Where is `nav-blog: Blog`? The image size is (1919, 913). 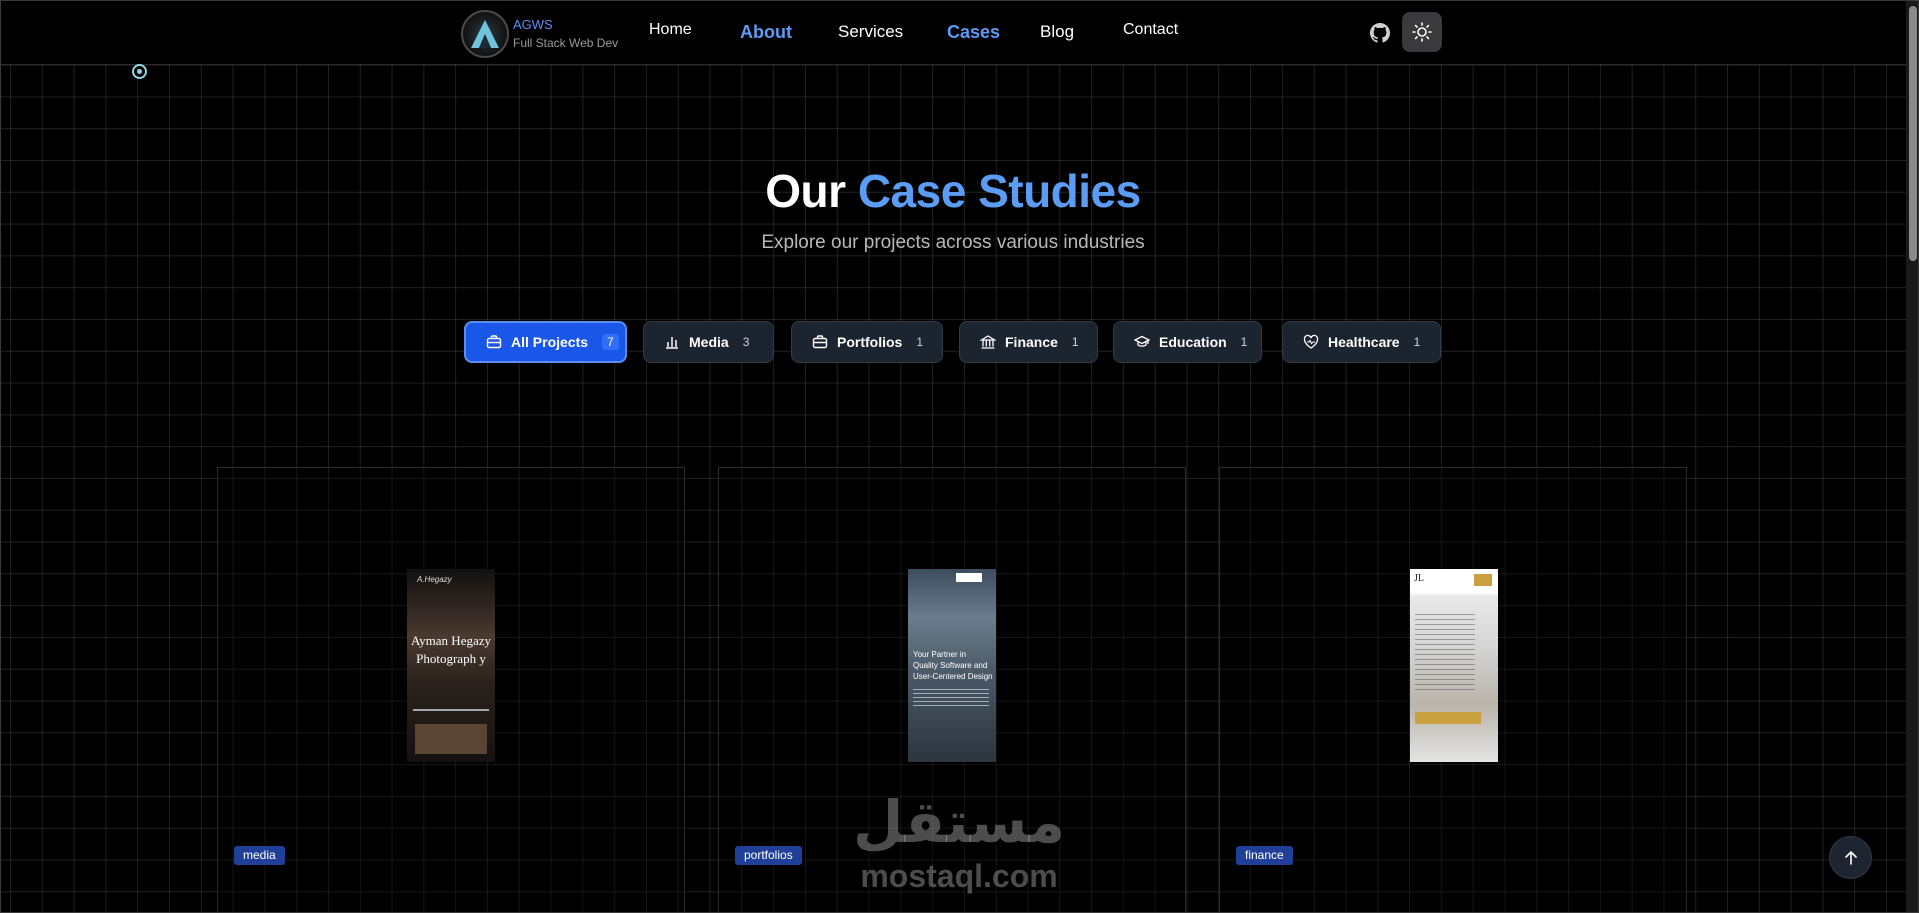 nav-blog: Blog is located at coordinates (1057, 32).